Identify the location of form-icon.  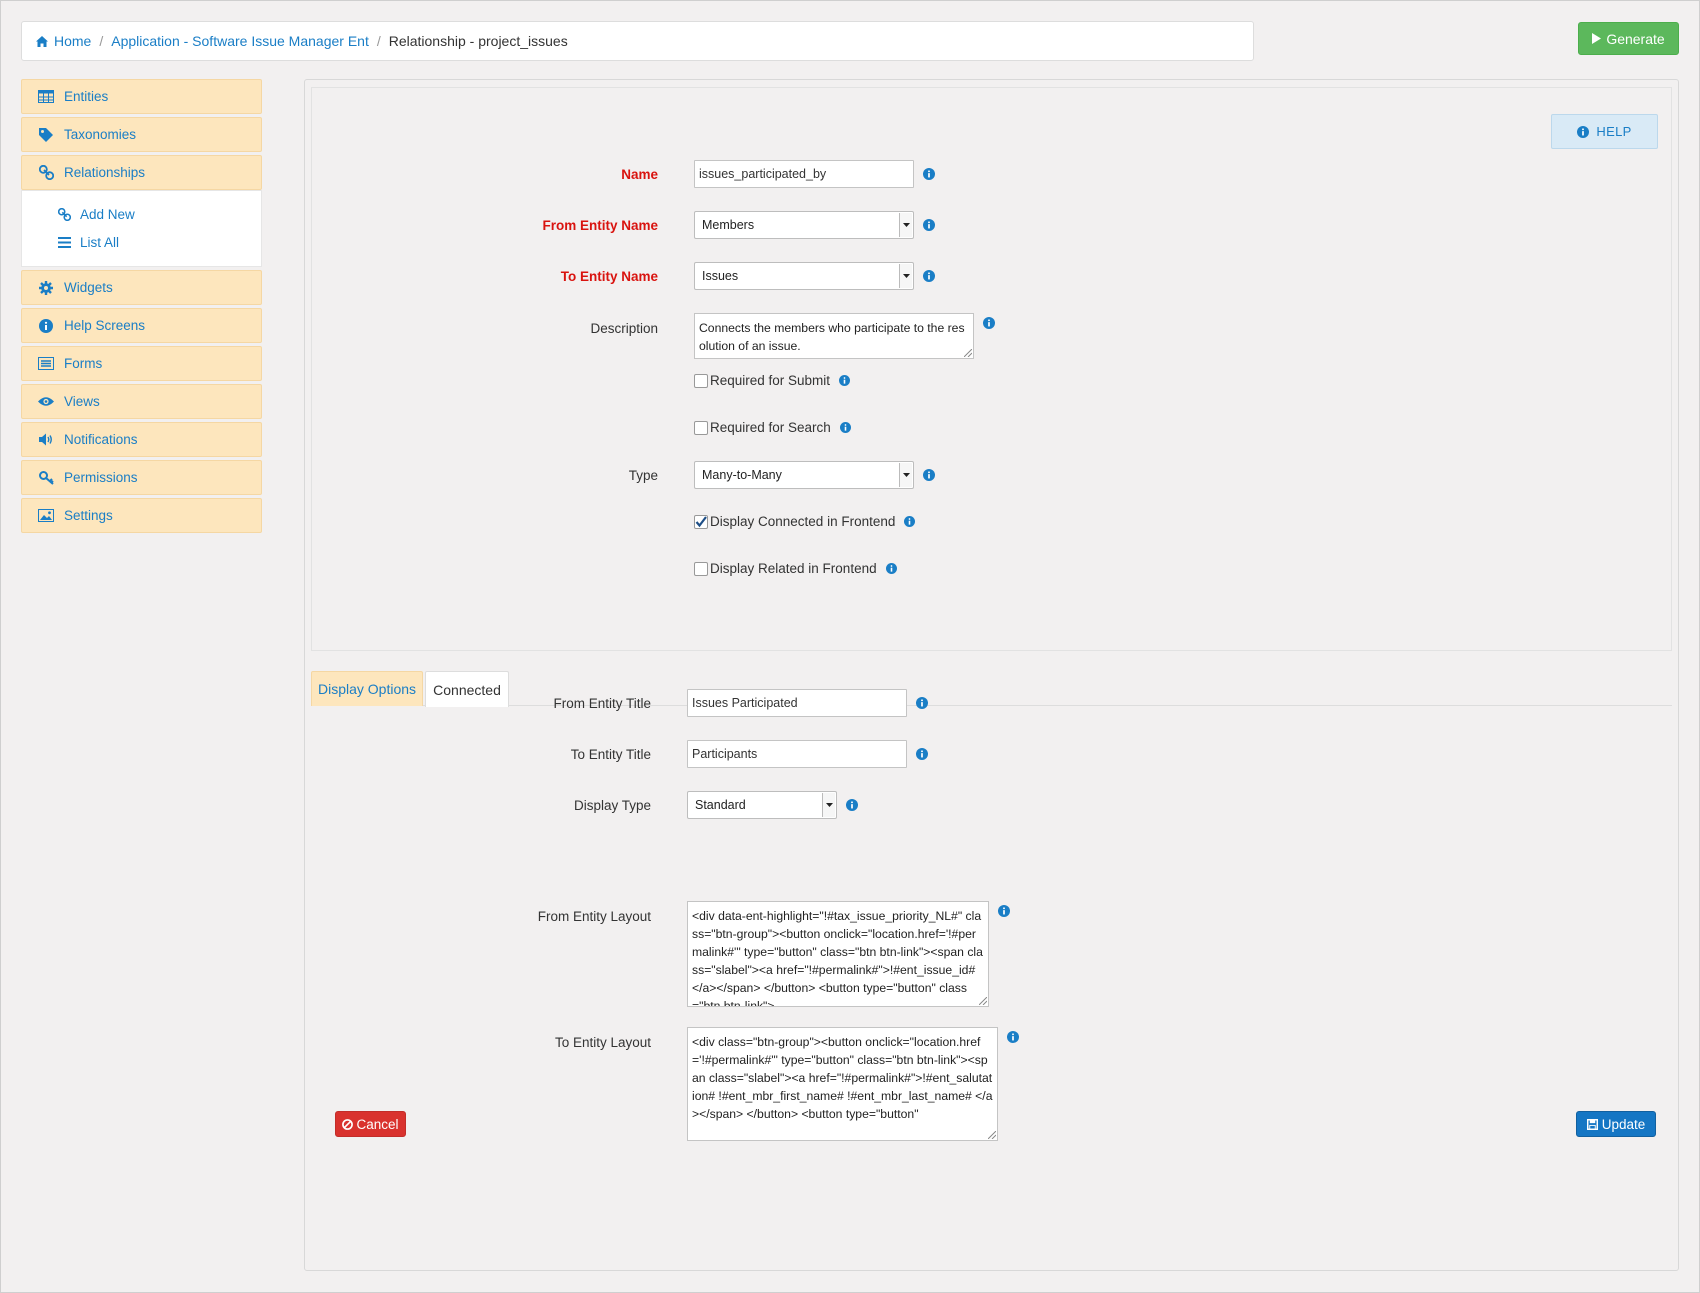
(46, 363).